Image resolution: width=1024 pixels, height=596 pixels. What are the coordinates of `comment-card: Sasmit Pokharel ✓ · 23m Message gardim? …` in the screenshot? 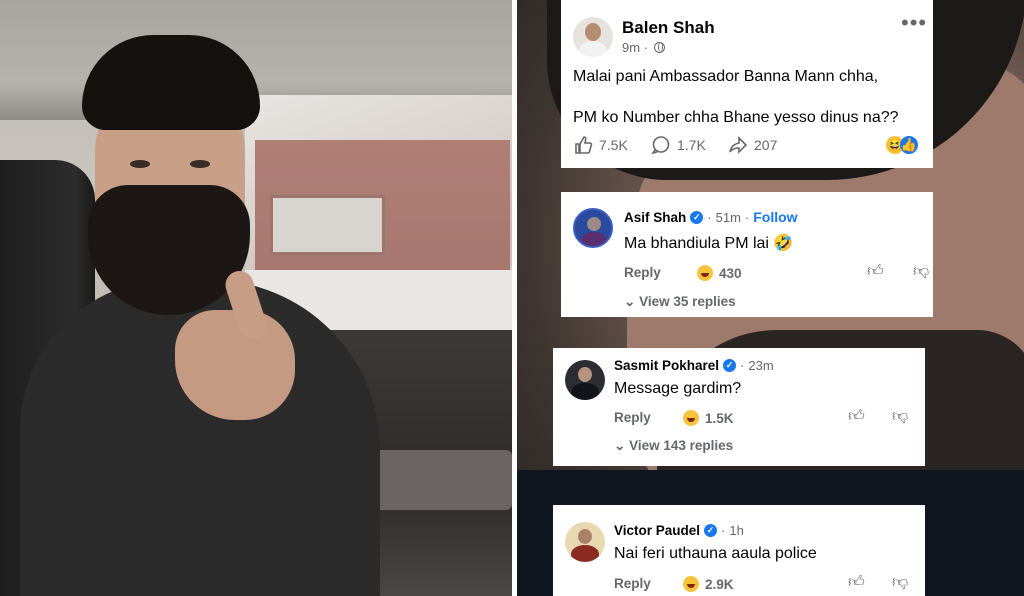 It's located at (739, 407).